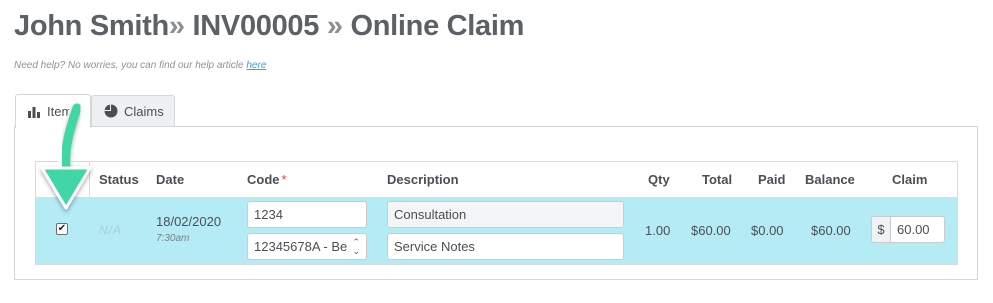  What do you see at coordinates (830, 179) in the screenshot?
I see `column-header-balance: Balance` at bounding box center [830, 179].